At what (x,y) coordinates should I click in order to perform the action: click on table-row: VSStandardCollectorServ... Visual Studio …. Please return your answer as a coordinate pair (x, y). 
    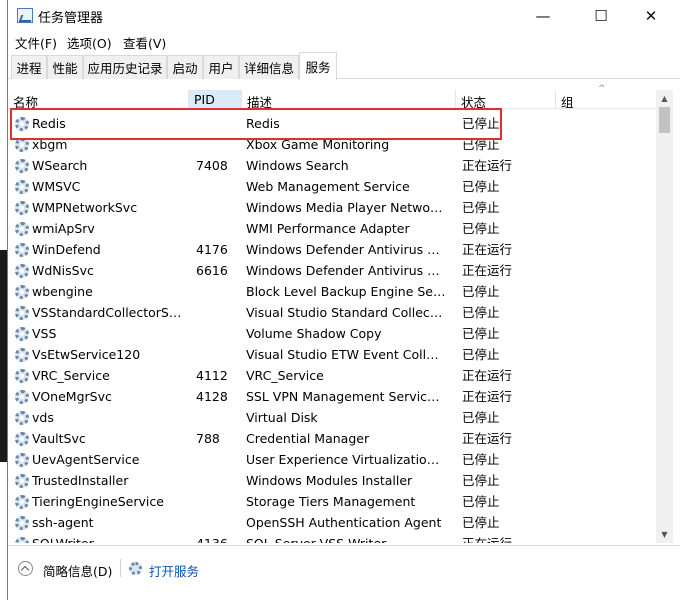
    Looking at the image, I should click on (332, 312).